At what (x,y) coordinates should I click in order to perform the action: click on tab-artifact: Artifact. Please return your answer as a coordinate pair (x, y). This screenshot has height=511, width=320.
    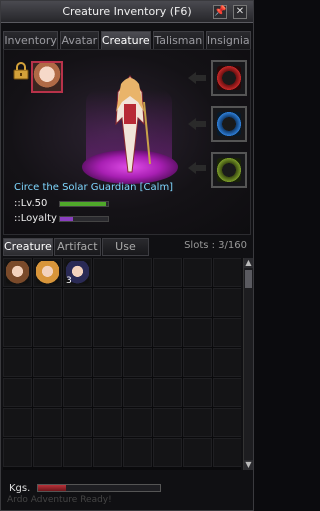
    Looking at the image, I should click on (77, 247).